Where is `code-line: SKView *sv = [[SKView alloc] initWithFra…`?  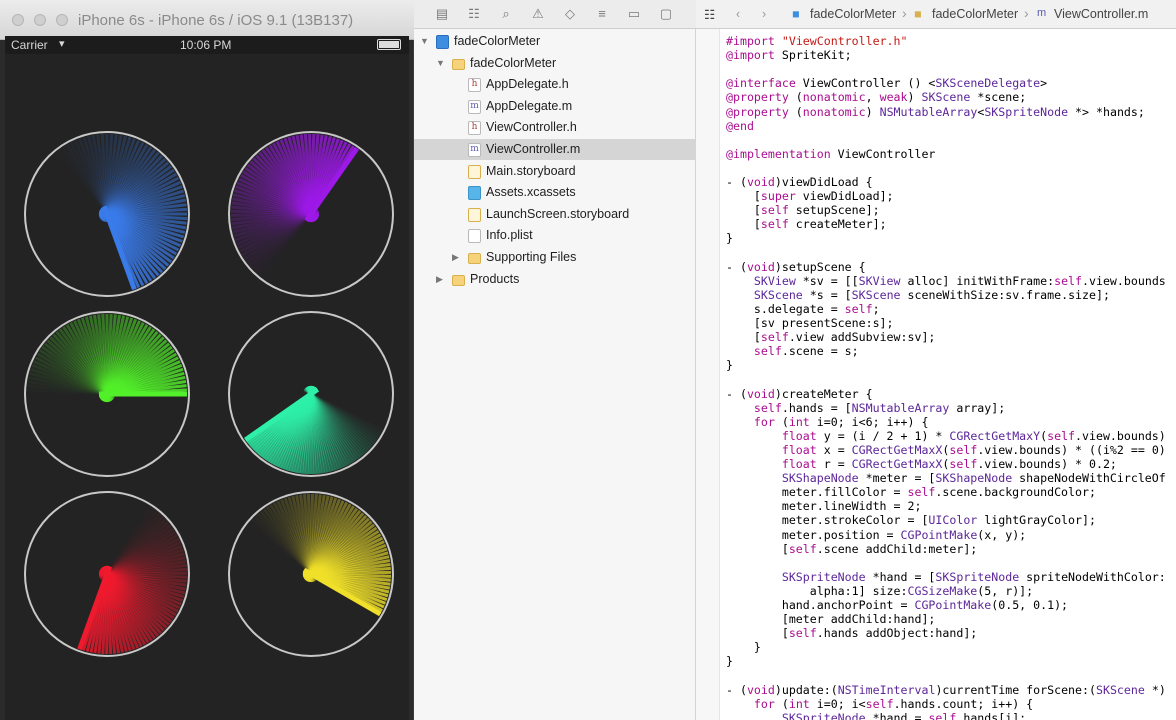 code-line: SKView *sv = [[SKView alloc] initWithFra… is located at coordinates (946, 281).